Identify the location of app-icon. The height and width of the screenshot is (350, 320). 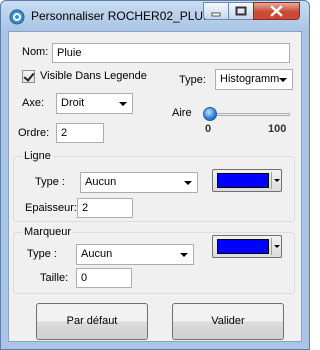
(17, 17).